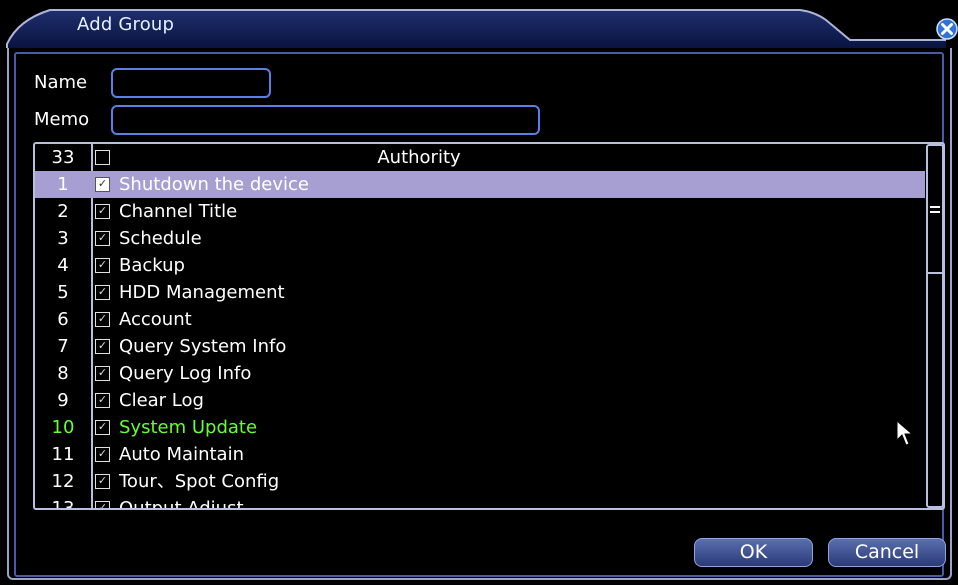  What do you see at coordinates (480, 481) in the screenshot?
I see `table-row: 12 ✓ Tour、Spot Config` at bounding box center [480, 481].